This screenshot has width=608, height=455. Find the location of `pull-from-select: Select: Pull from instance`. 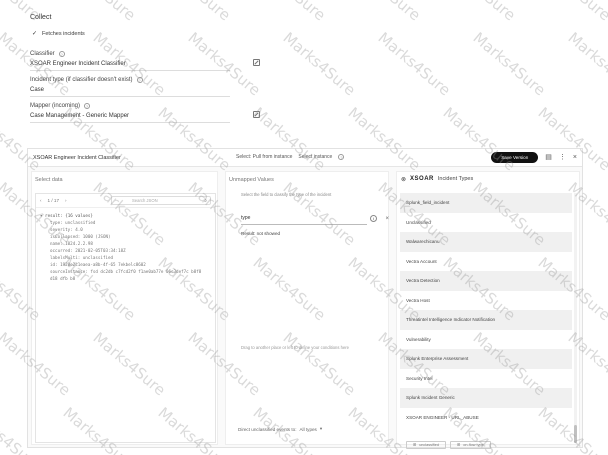

pull-from-select: Select: Pull from instance is located at coordinates (264, 157).